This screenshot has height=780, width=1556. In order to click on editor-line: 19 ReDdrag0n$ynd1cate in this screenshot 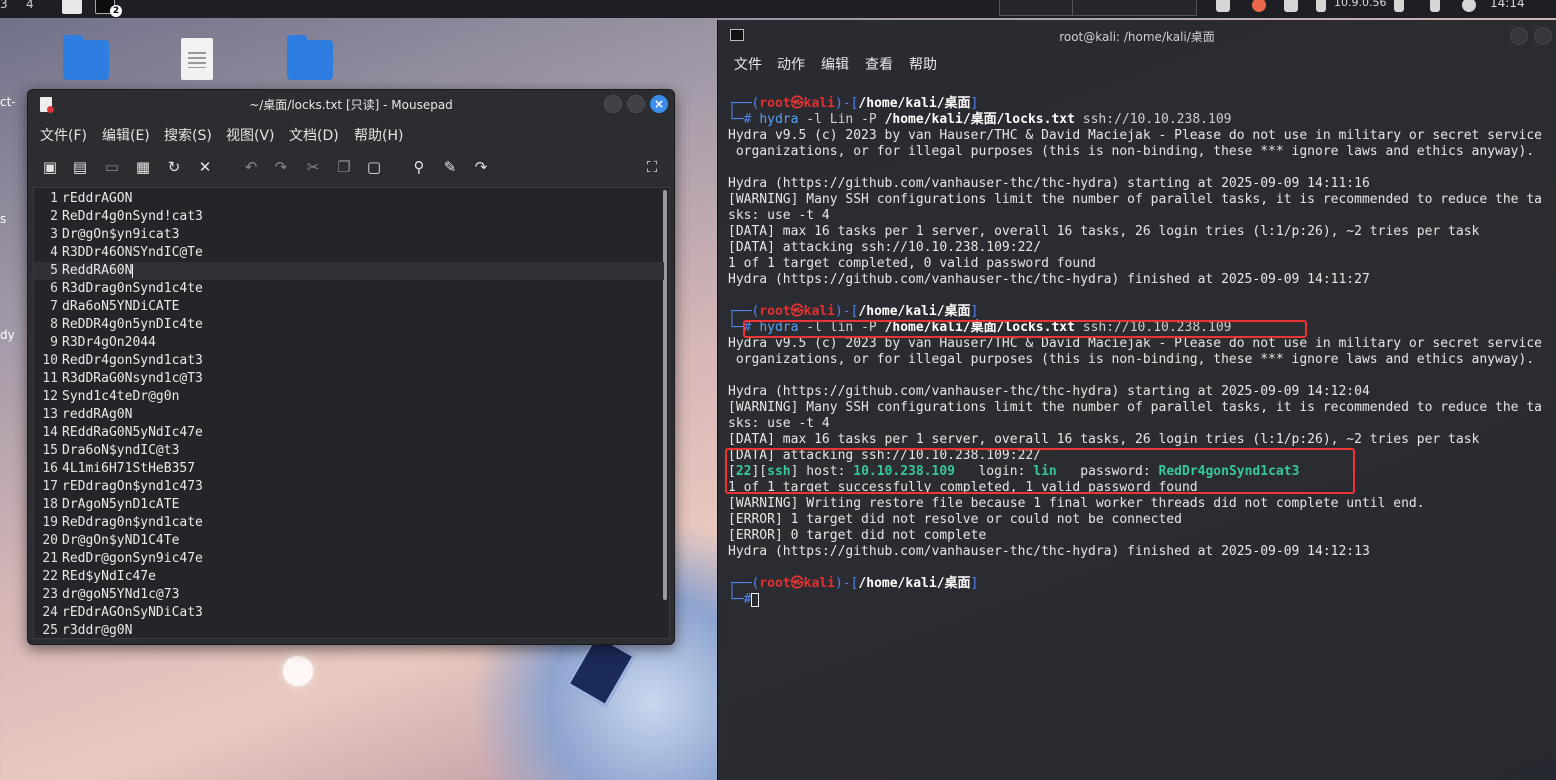, I will do `click(349, 523)`.